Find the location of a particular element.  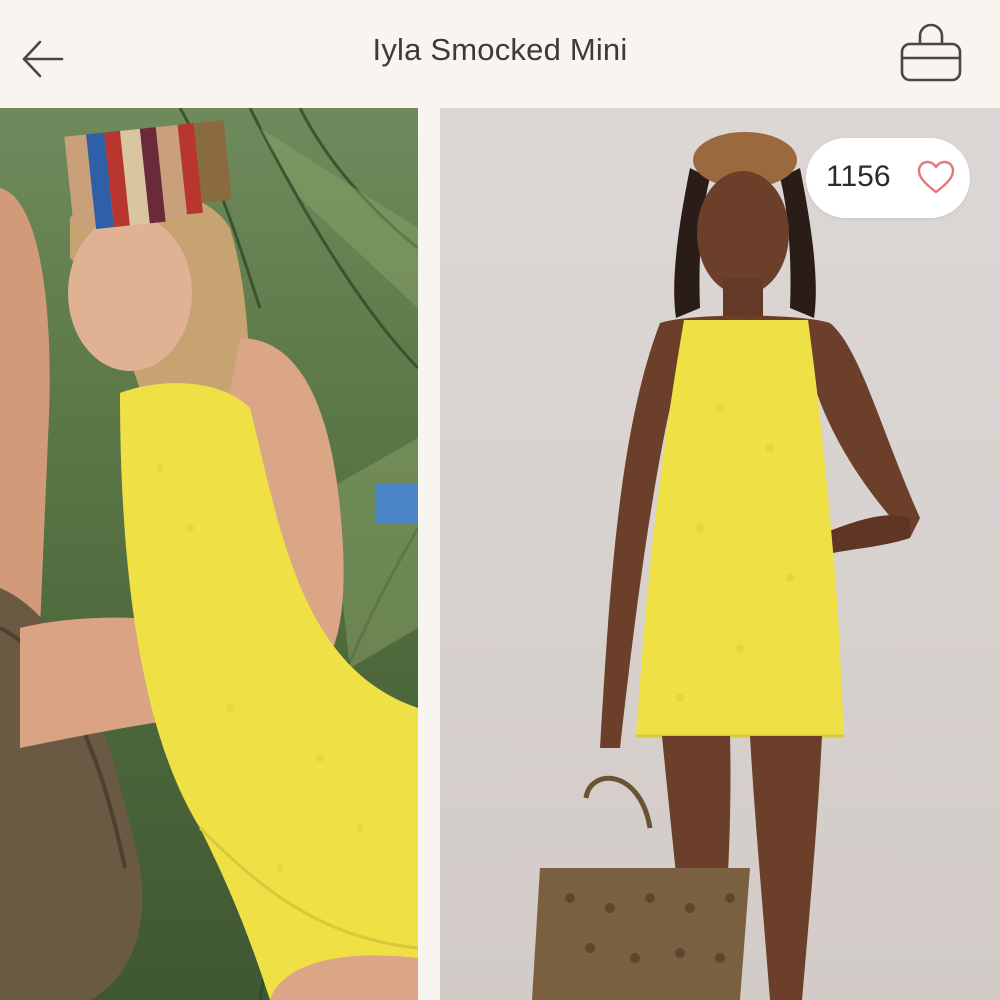

heart-outline-icon is located at coordinates (936, 178).